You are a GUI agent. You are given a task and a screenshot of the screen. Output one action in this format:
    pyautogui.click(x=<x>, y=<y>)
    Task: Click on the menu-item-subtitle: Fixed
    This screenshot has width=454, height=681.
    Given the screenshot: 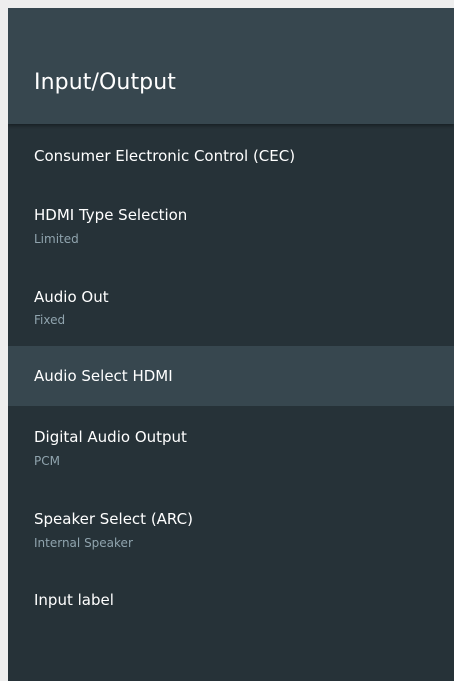 What is the action you would take?
    pyautogui.click(x=50, y=320)
    